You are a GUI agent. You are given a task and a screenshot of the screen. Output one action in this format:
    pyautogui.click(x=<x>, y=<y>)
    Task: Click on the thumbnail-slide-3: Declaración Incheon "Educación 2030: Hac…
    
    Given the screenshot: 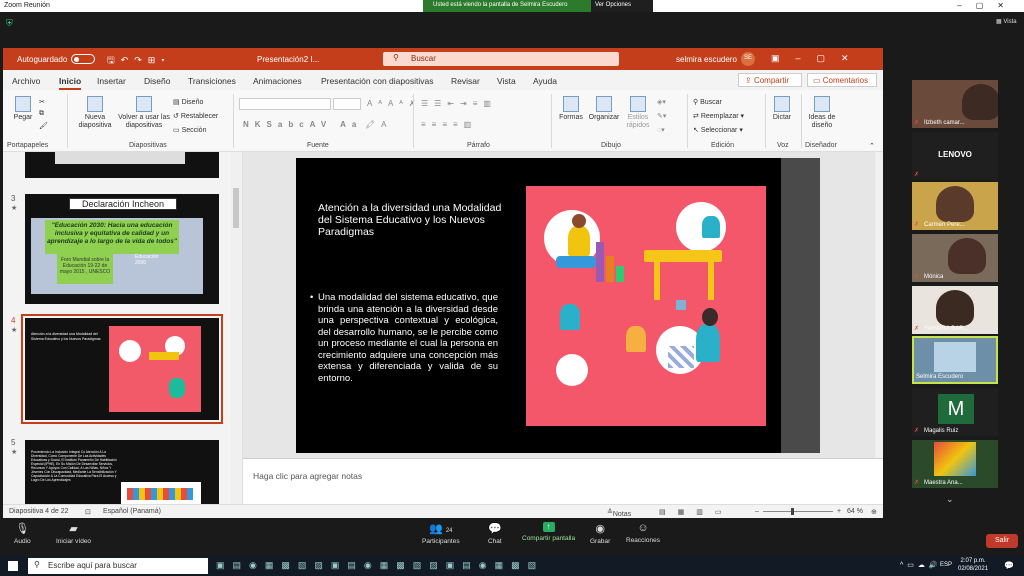 What is the action you would take?
    pyautogui.click(x=122, y=249)
    